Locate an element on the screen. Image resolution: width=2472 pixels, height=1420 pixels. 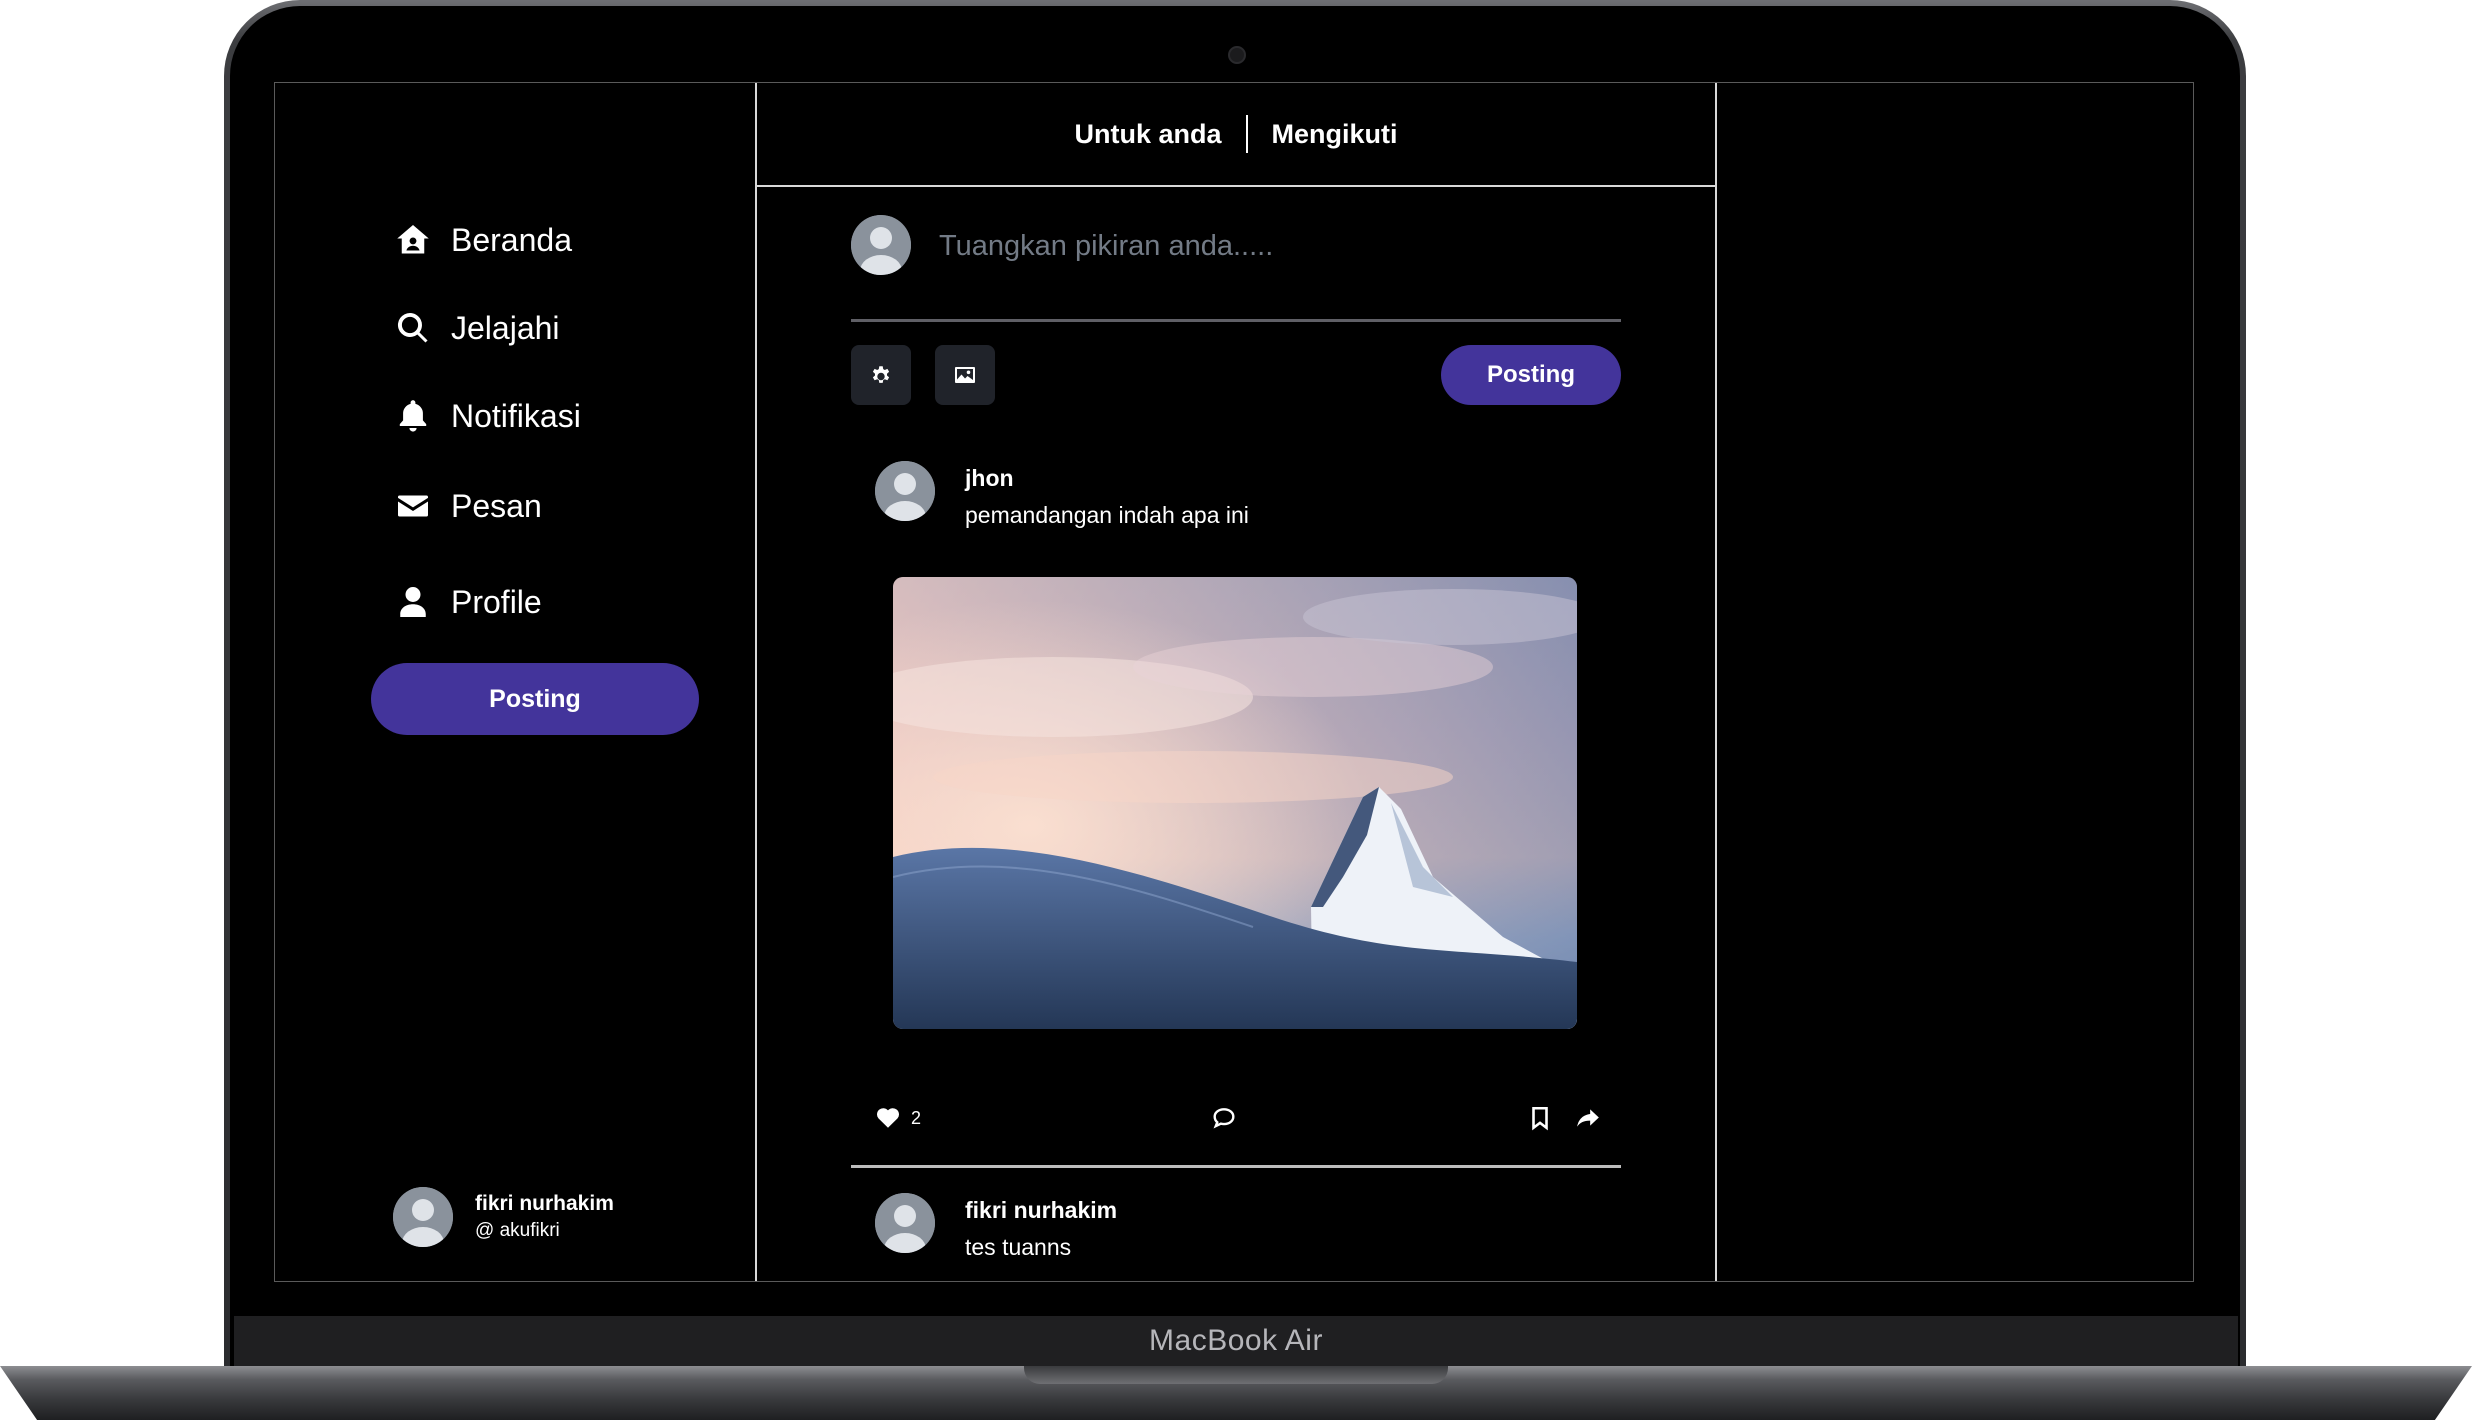
sidebar-item-notifikasi: Notifikasi is located at coordinates (488, 416).